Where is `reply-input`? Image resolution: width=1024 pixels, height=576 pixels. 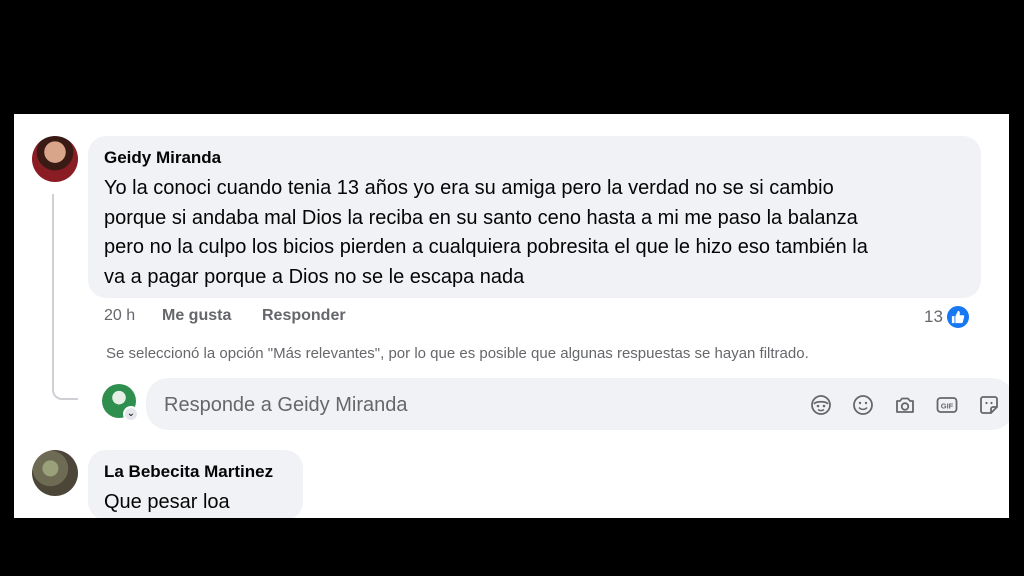
reply-input is located at coordinates (464, 405).